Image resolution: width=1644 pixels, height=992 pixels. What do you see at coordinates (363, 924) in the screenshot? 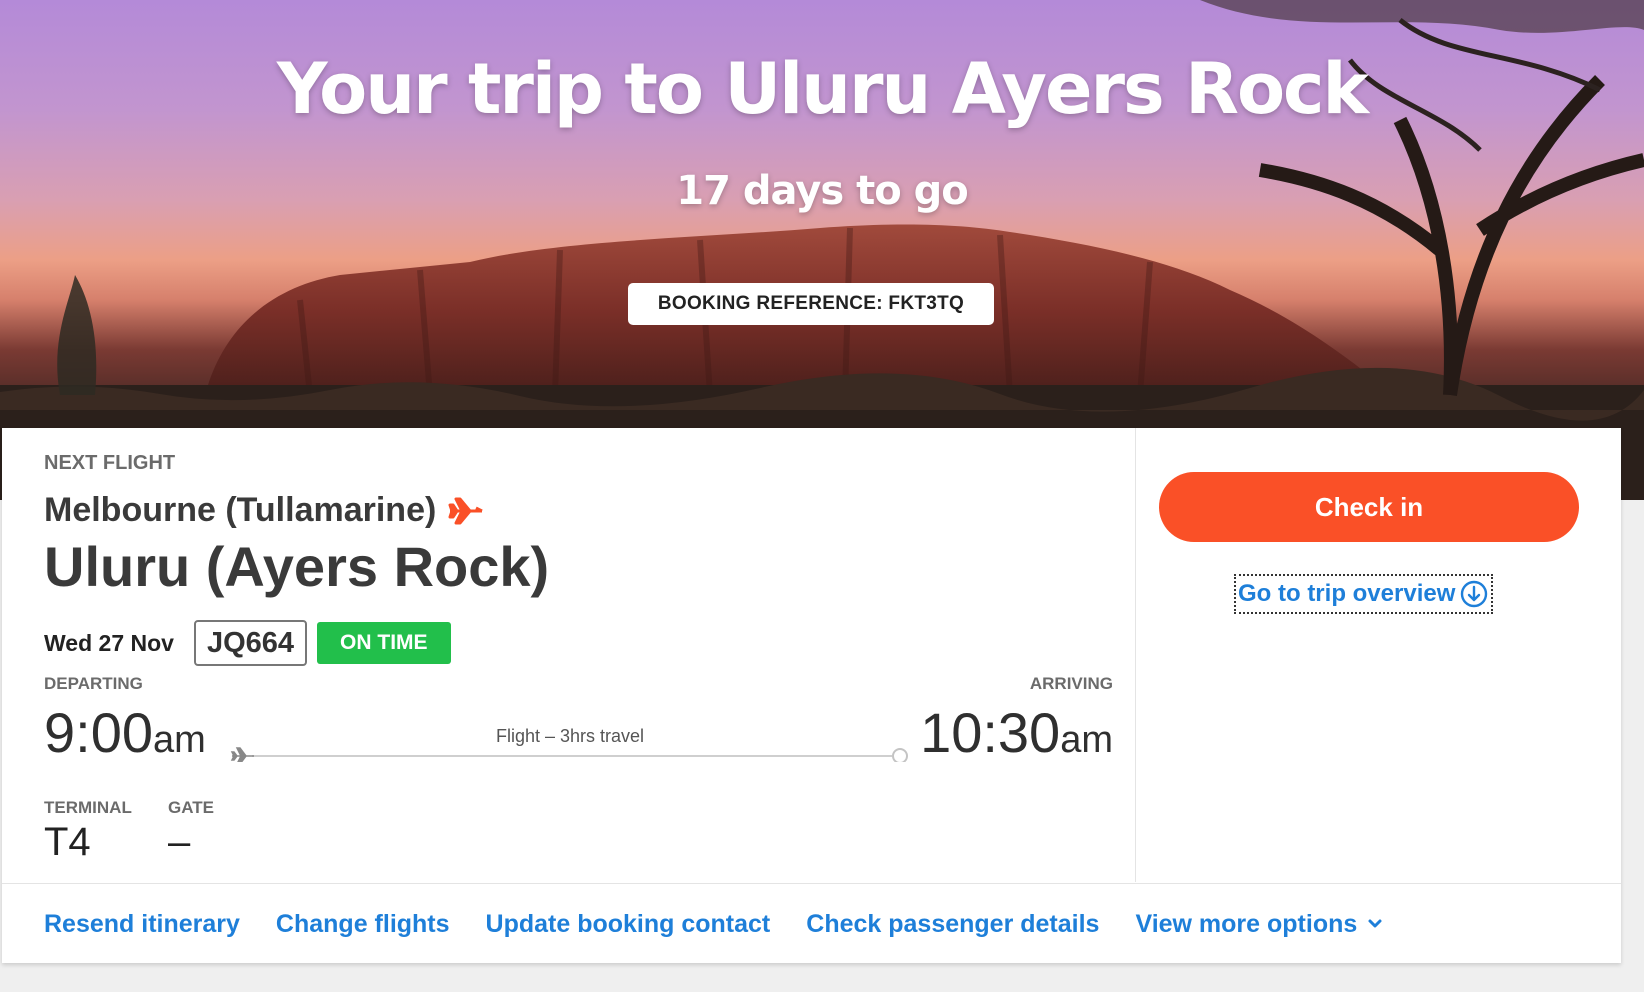
I see `change-flights-link: Change flights` at bounding box center [363, 924].